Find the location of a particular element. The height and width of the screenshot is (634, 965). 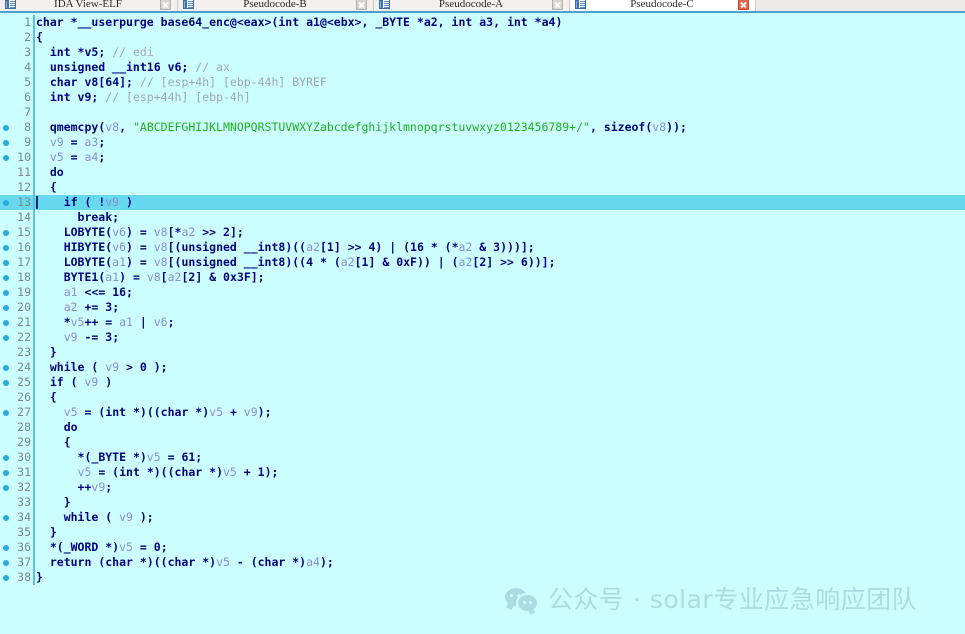

code-line: 26 { is located at coordinates (482, 397).